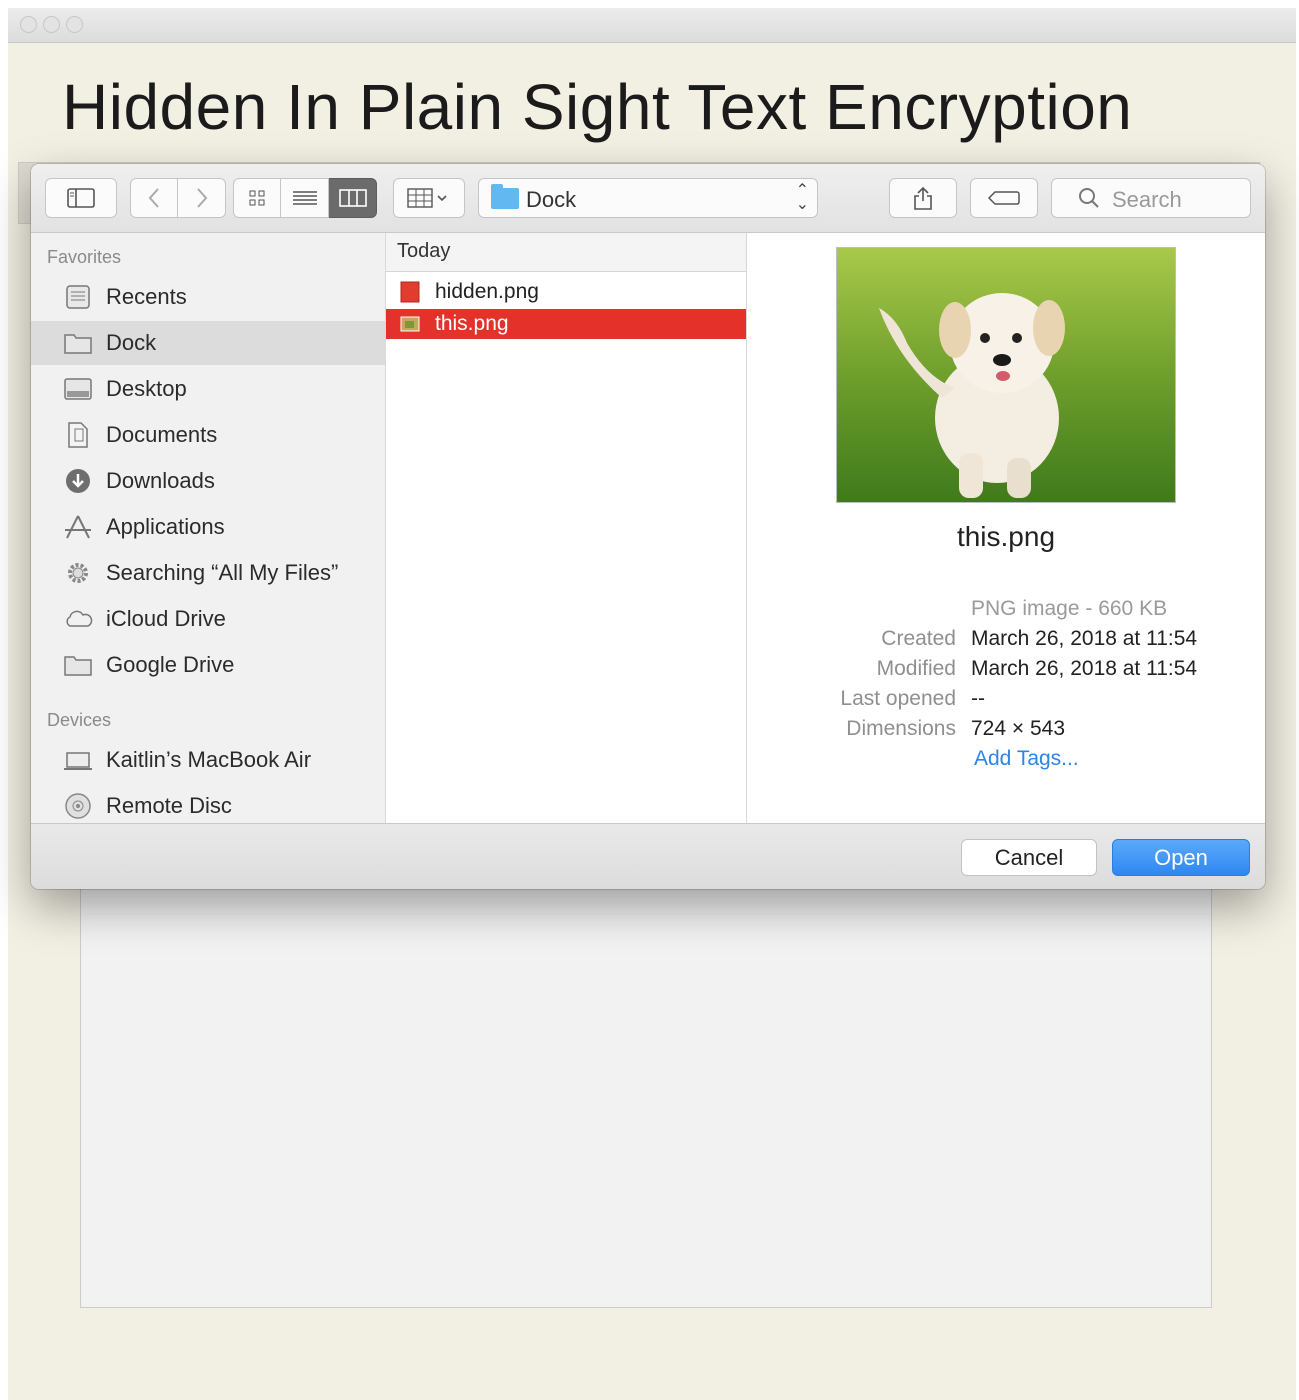  I want to click on share-button, so click(923, 198).